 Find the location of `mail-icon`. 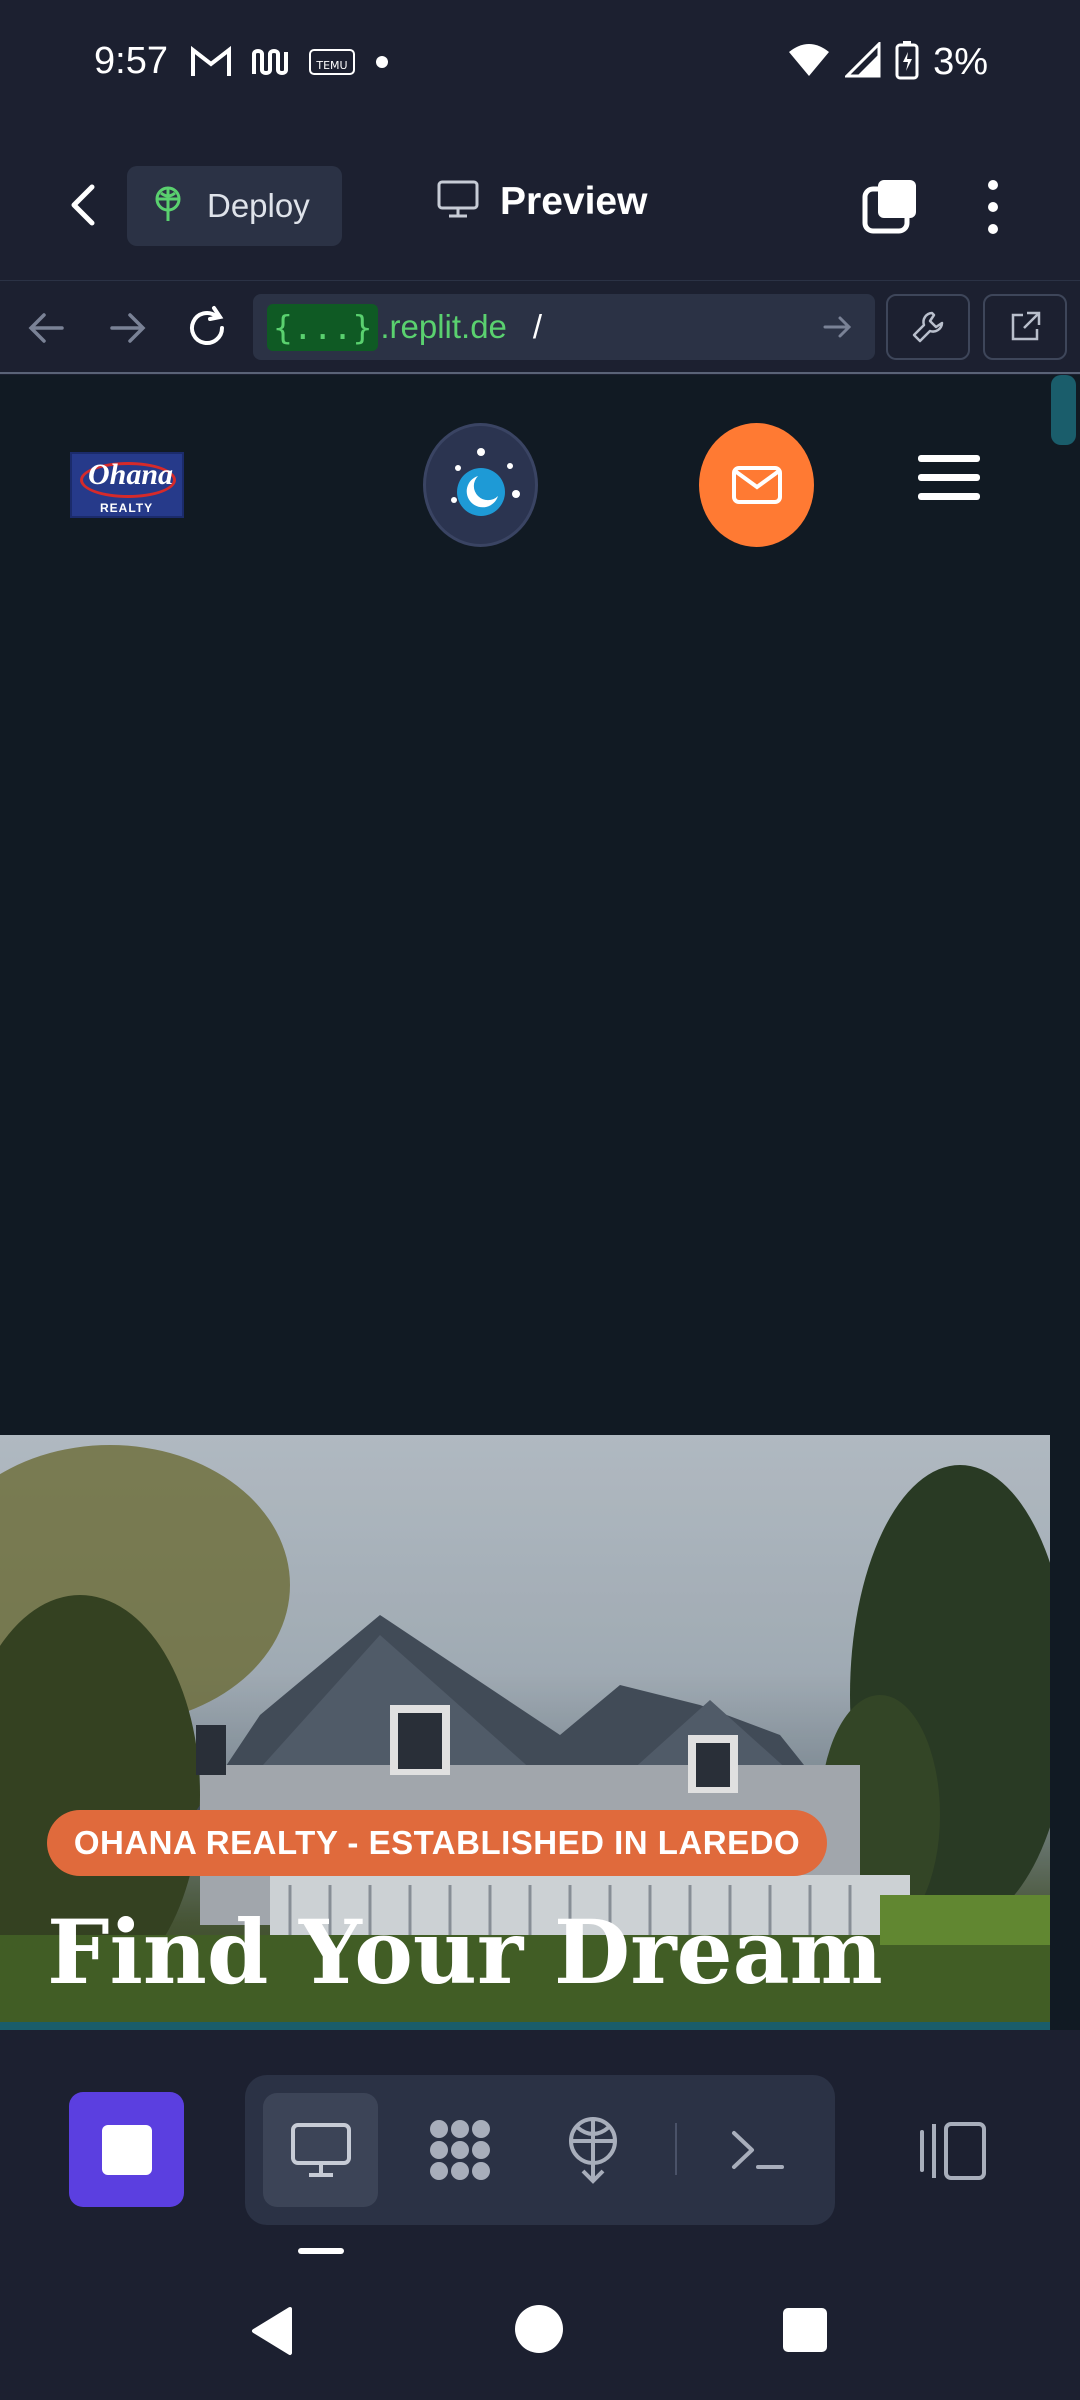

mail-icon is located at coordinates (756, 485).